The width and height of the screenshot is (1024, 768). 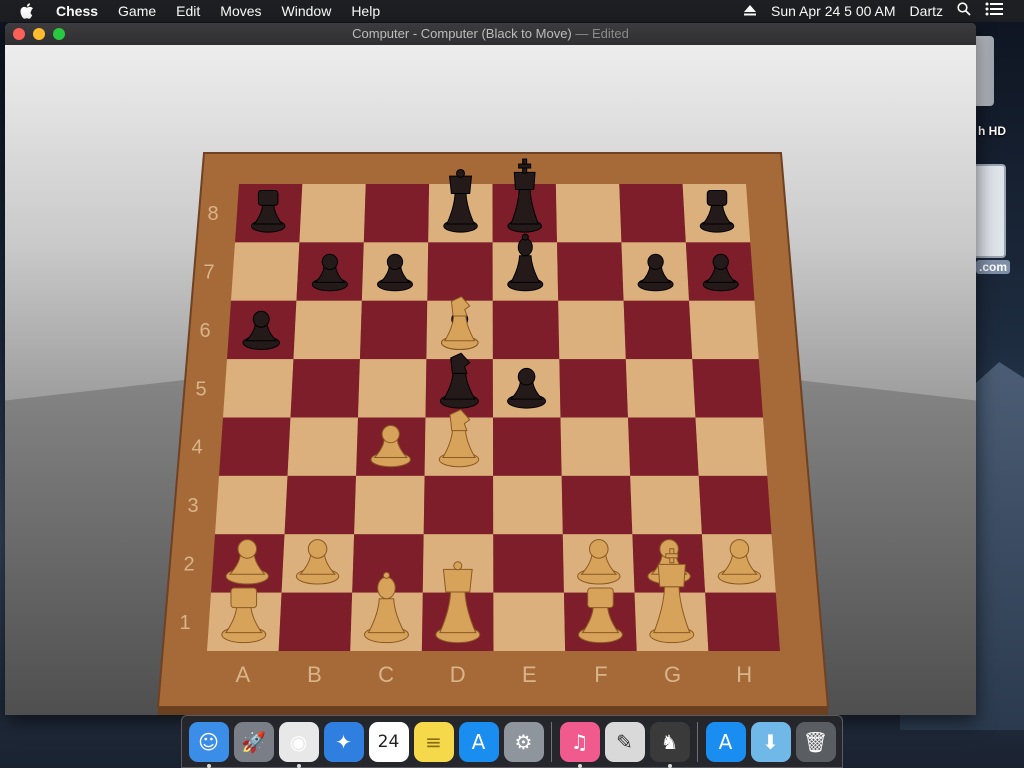 I want to click on square-a4, so click(x=255, y=446).